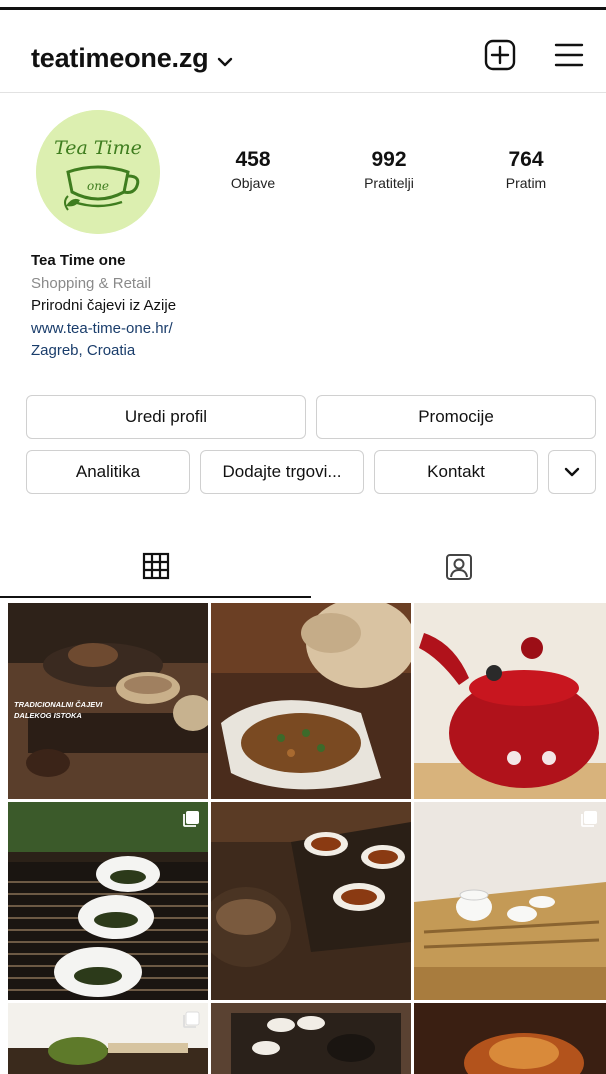  I want to click on followers-count: 992 Pratitelji, so click(389, 169).